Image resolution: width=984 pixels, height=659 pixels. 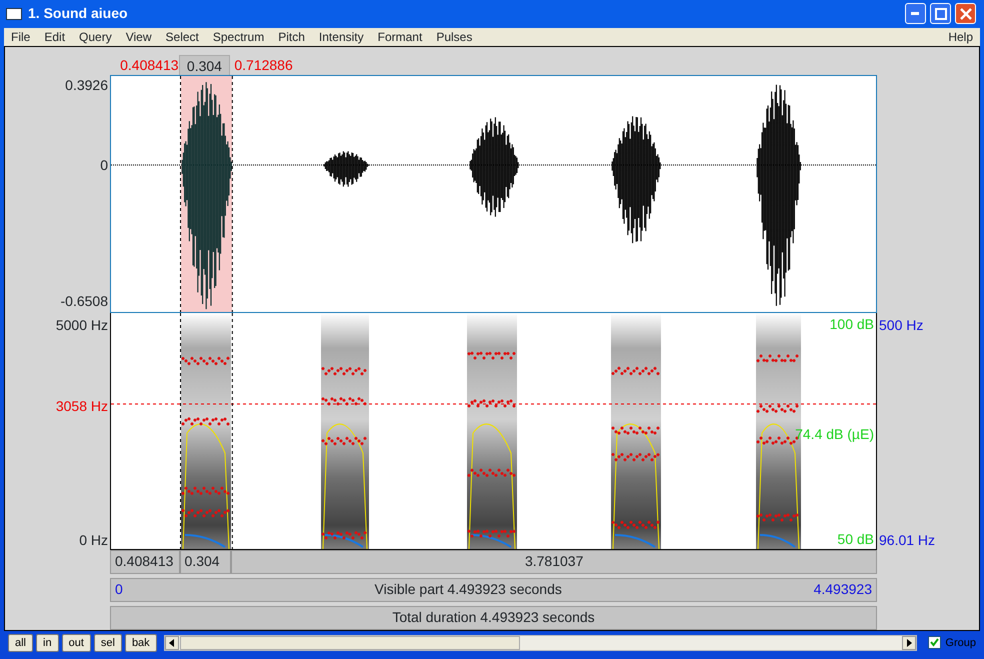 I want to click on scroll-left-icon, so click(x=171, y=643).